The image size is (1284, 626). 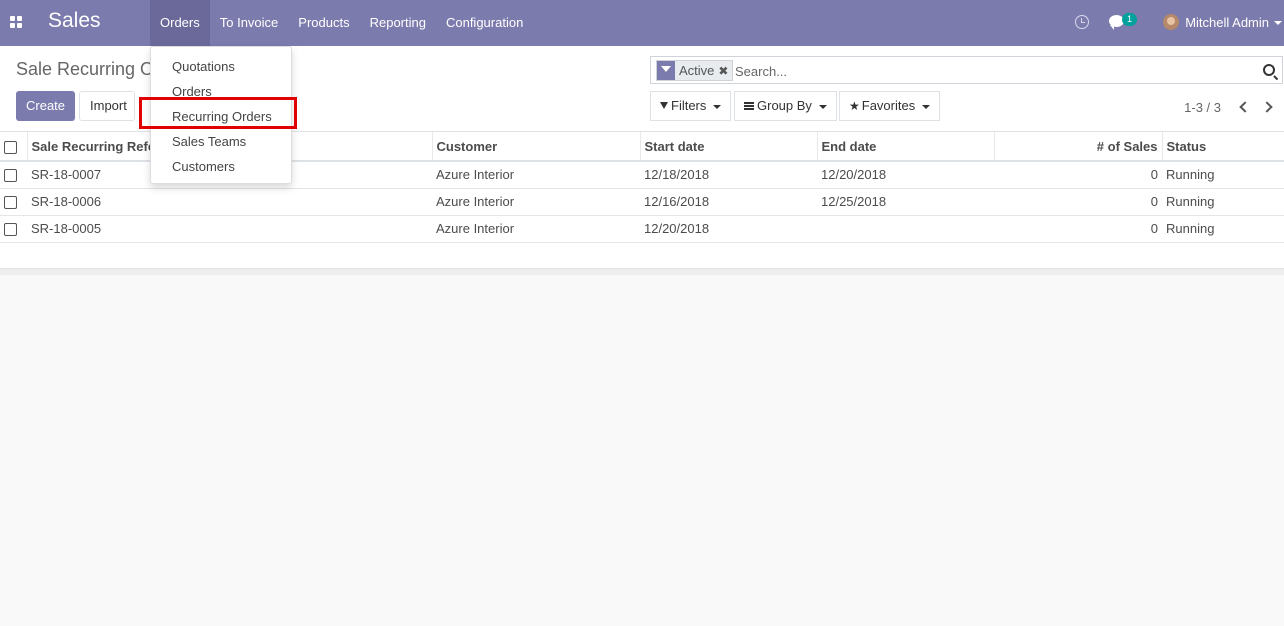 I want to click on chat-badge: 1, so click(x=1129, y=19).